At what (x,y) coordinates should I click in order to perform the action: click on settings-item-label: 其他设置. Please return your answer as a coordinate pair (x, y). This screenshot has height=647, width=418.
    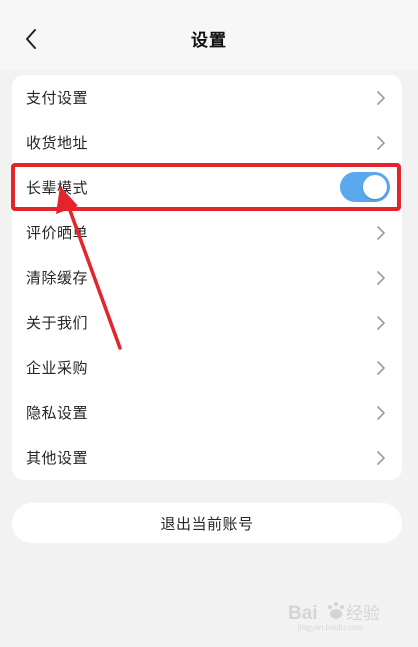
    Looking at the image, I should click on (57, 458).